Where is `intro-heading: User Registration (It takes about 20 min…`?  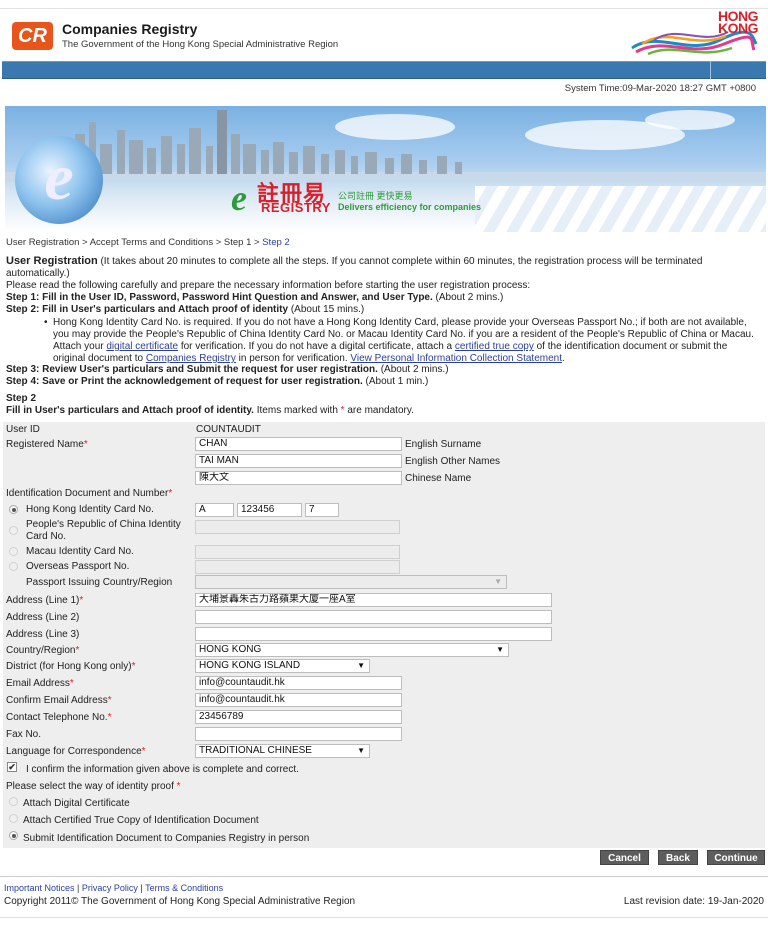 intro-heading: User Registration (It takes about 20 min… is located at coordinates (376, 267).